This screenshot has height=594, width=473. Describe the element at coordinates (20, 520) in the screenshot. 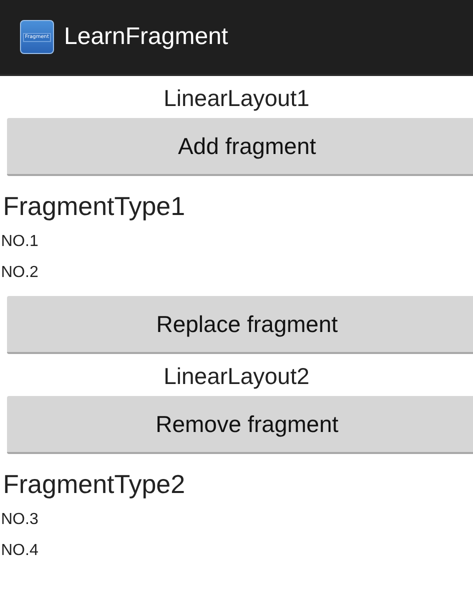

I see `fragment-text: NO.3` at that location.